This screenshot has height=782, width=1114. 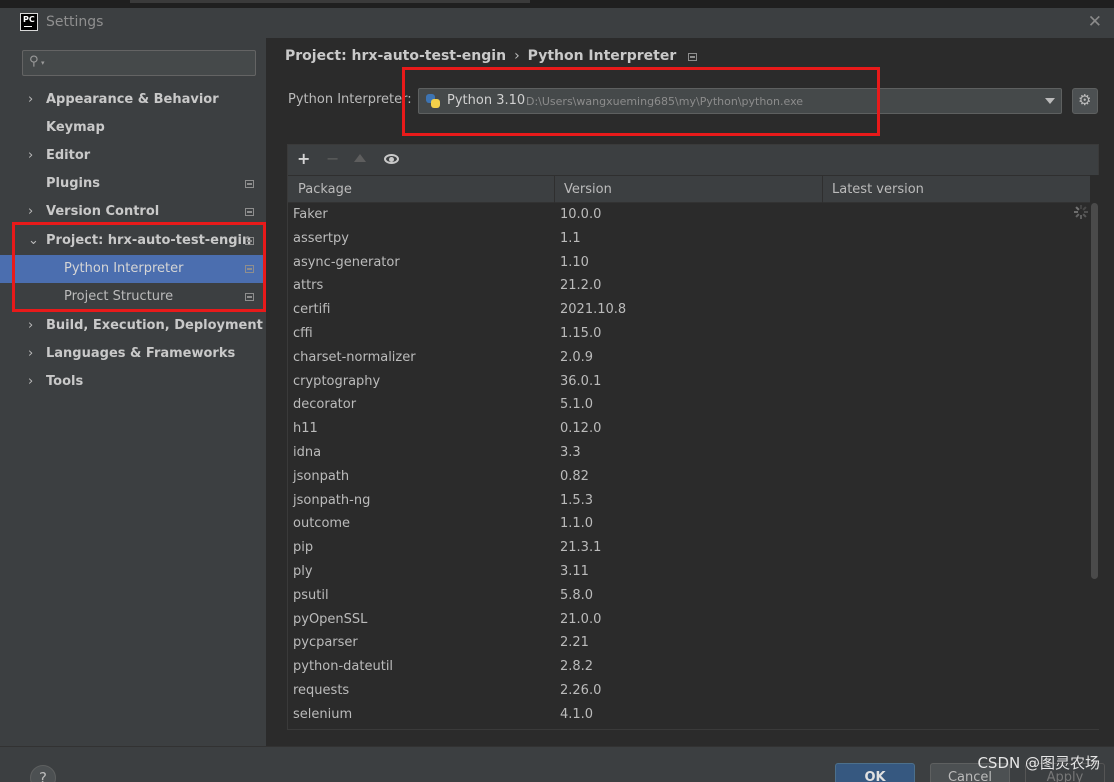 What do you see at coordinates (577, 667) in the screenshot?
I see `package-version-cell: 2.8.2` at bounding box center [577, 667].